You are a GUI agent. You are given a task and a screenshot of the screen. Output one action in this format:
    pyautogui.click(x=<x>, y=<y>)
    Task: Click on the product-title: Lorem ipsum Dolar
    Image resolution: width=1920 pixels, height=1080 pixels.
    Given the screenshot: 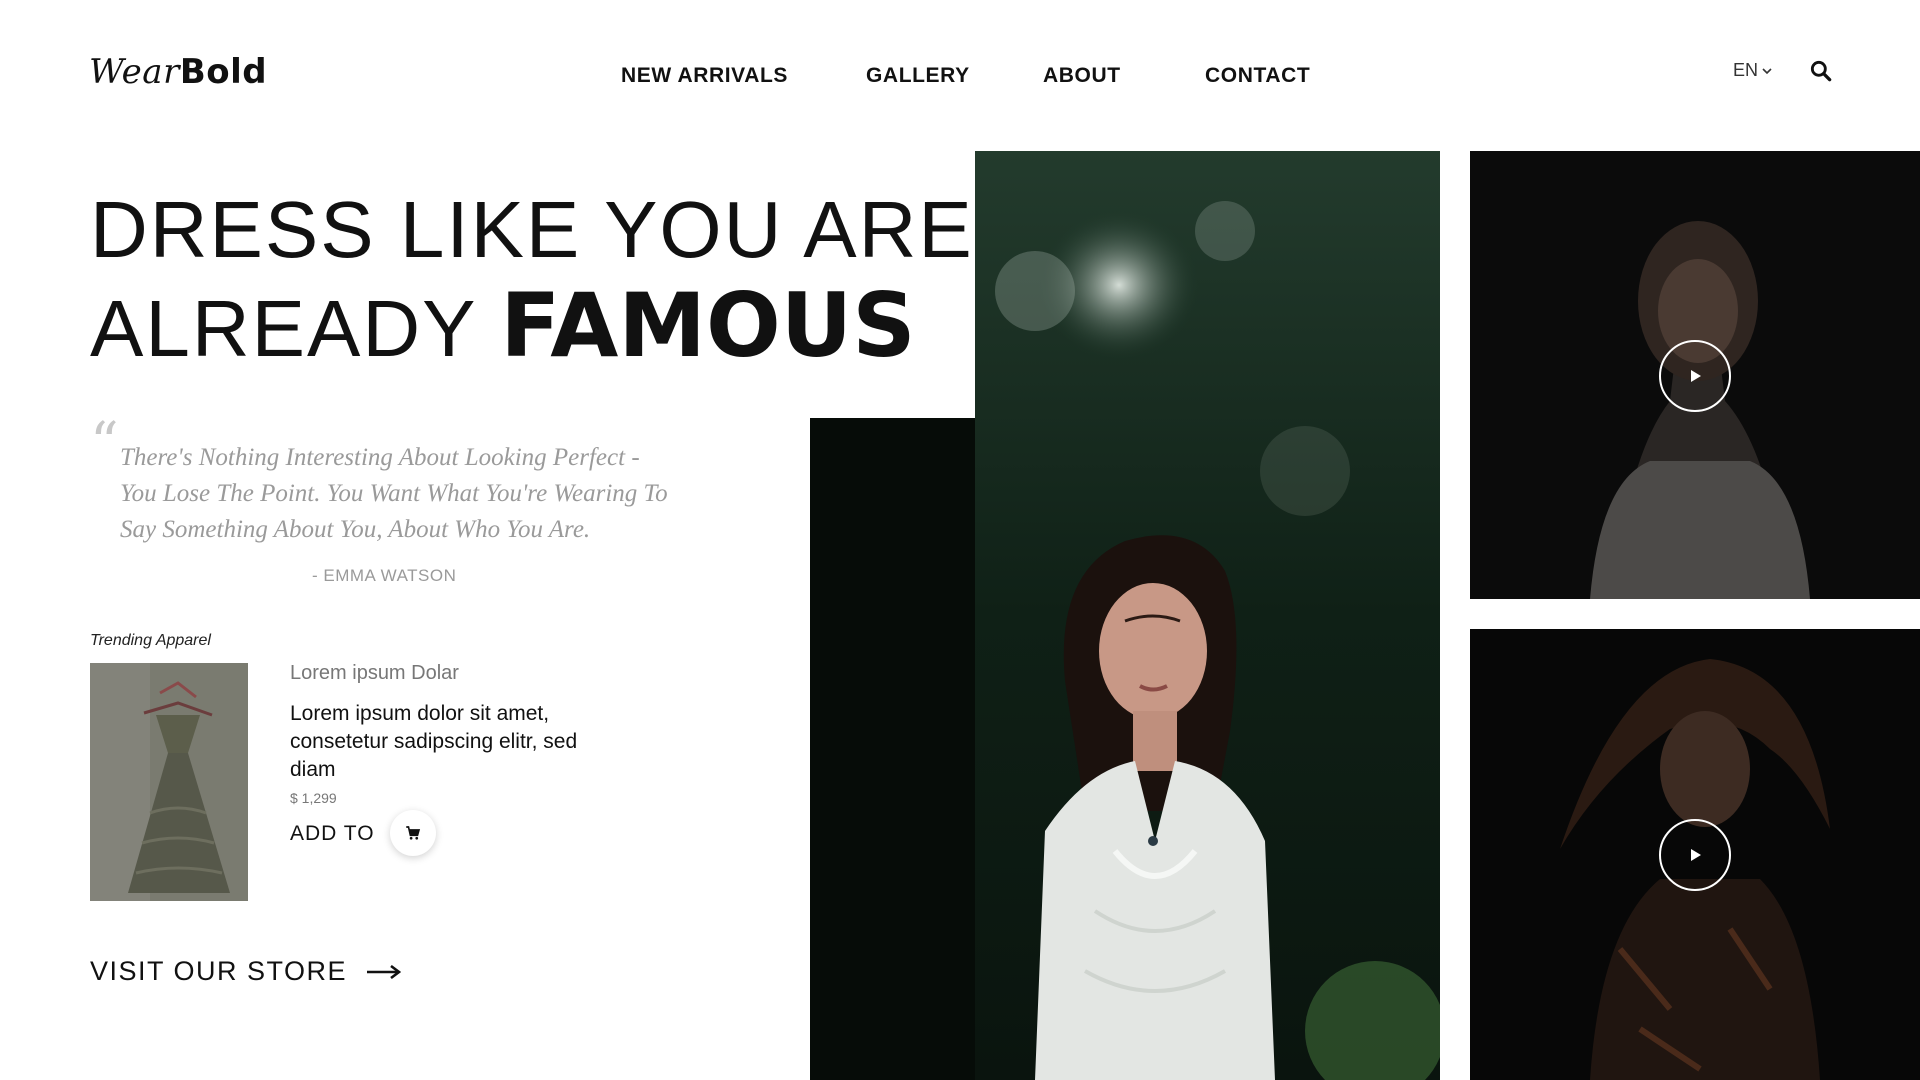 What is the action you would take?
    pyautogui.click(x=374, y=673)
    